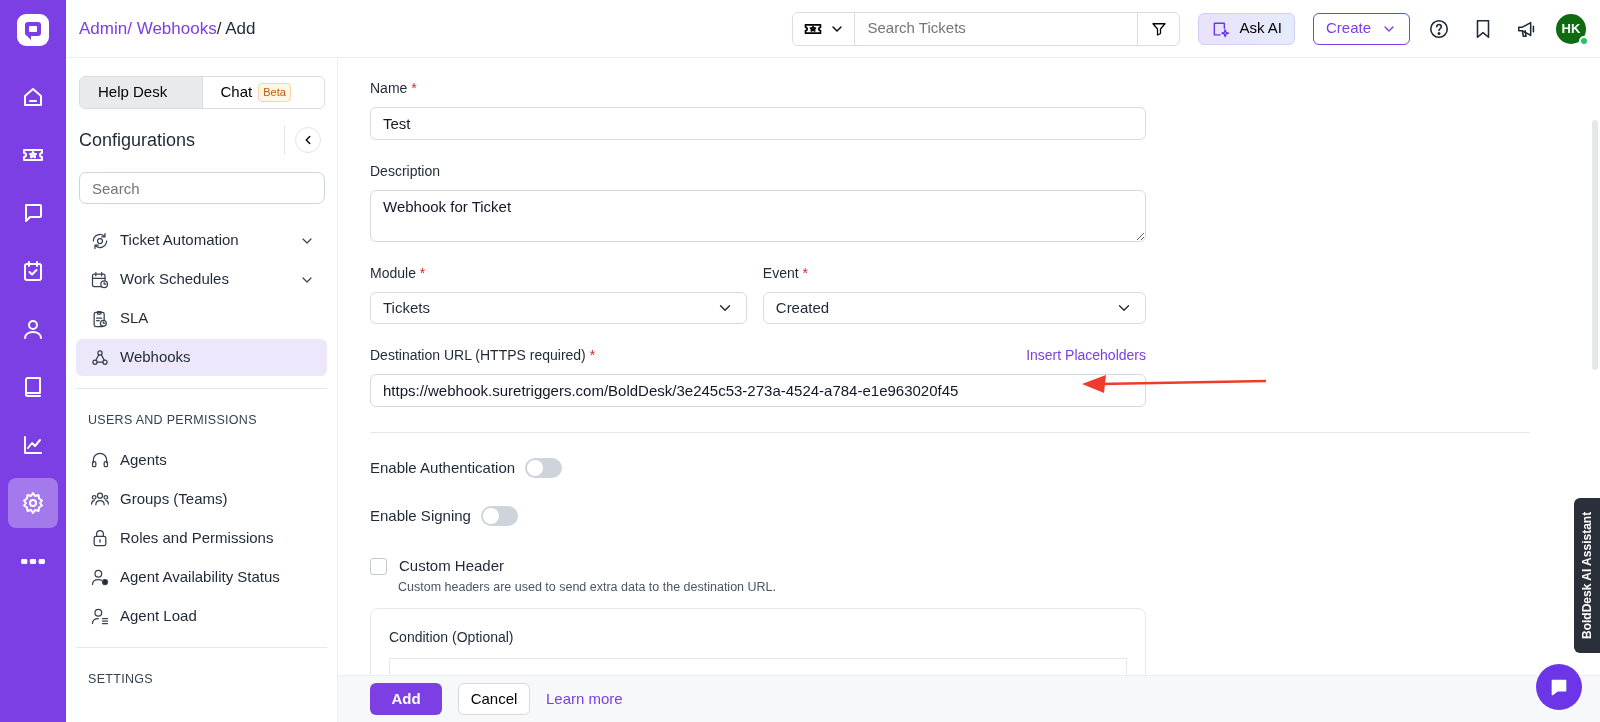  I want to click on checkbox-label: Custom Header, so click(452, 566).